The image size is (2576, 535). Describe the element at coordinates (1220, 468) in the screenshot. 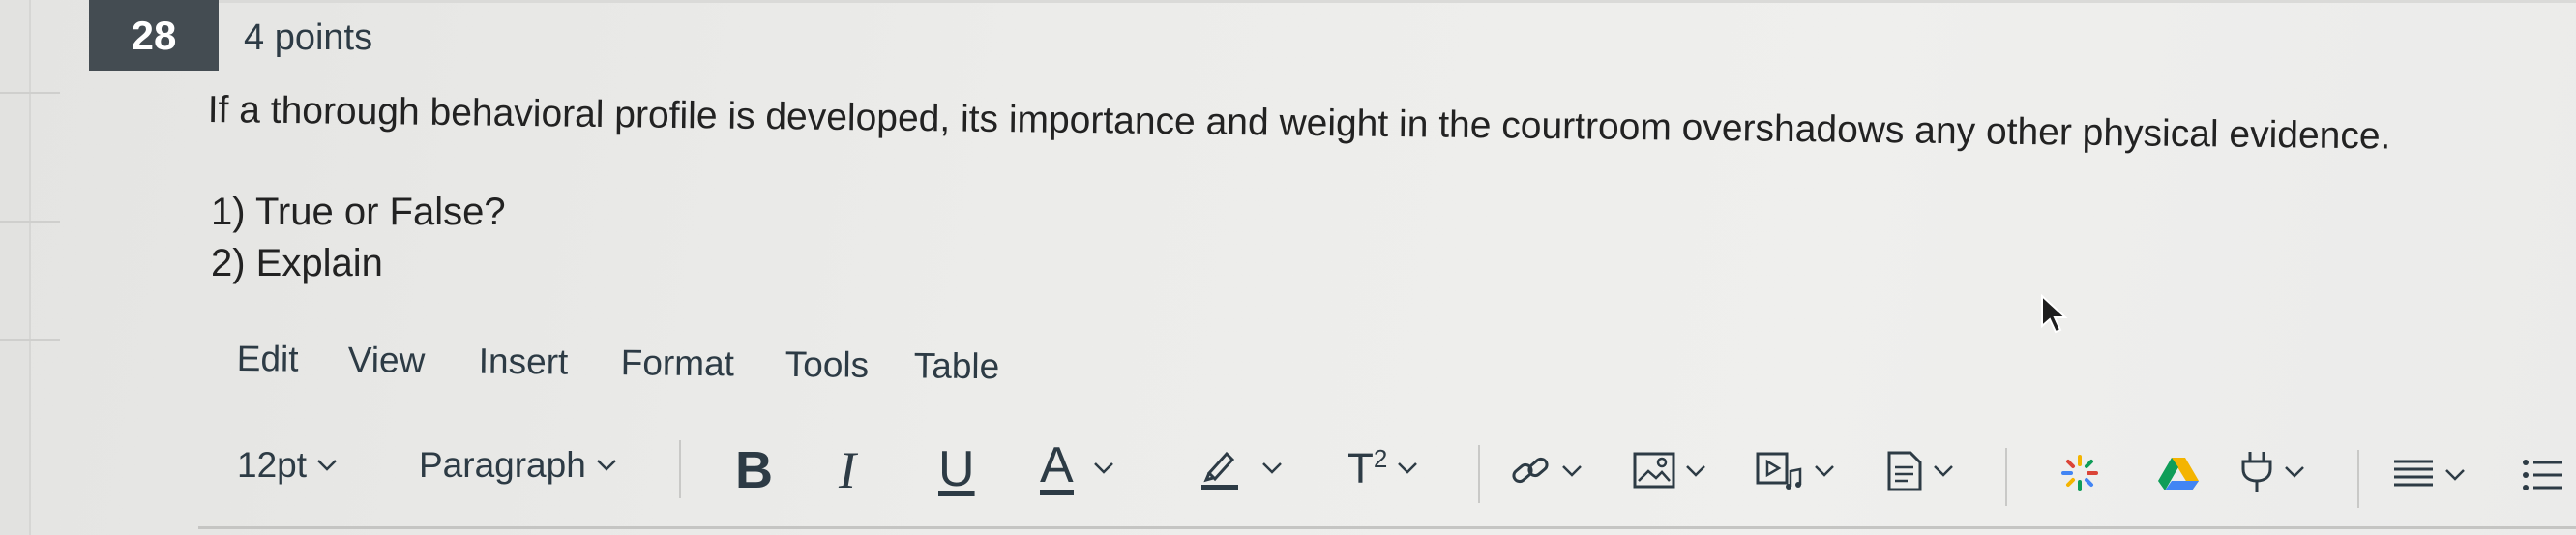

I see `highlighter-icon` at that location.